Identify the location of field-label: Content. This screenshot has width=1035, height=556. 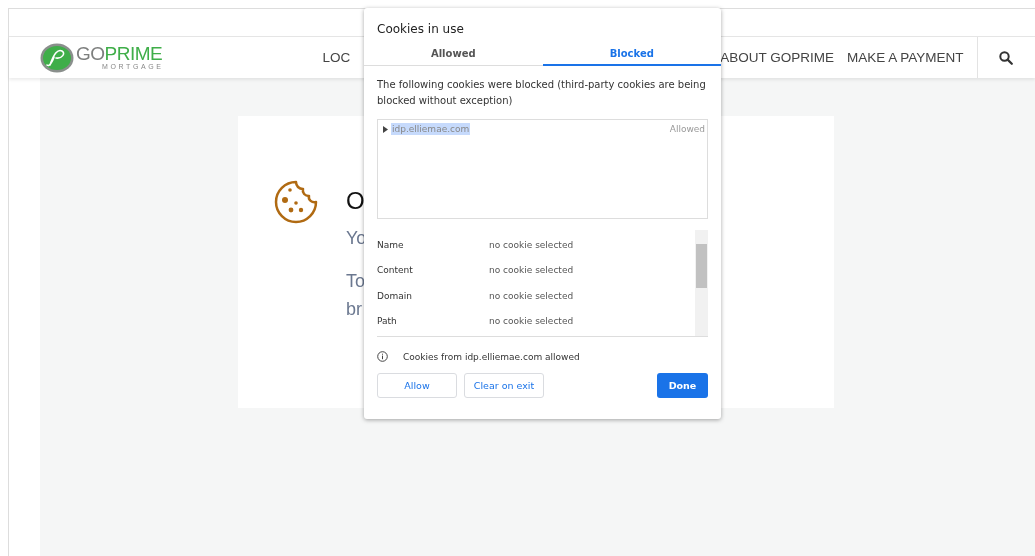
(395, 270).